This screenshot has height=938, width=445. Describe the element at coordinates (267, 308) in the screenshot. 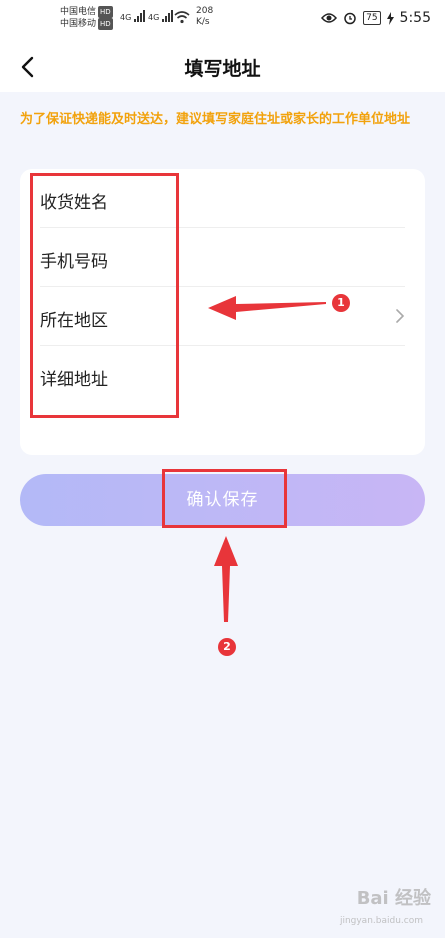

I see `arrow-left-icon` at that location.